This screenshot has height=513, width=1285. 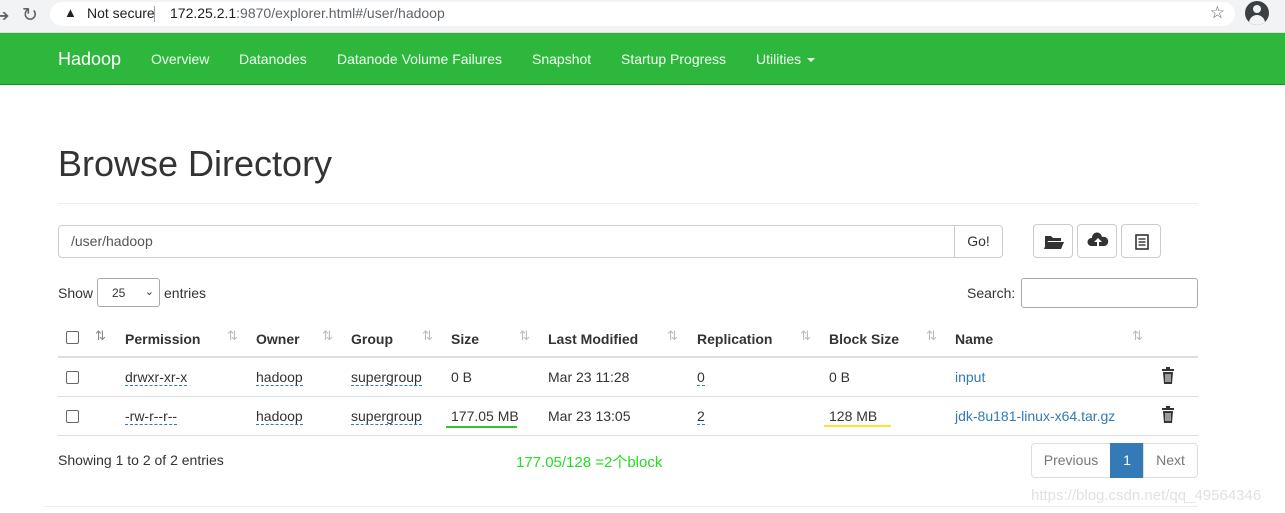 I want to click on brand-link: Hadoop, so click(x=89, y=59).